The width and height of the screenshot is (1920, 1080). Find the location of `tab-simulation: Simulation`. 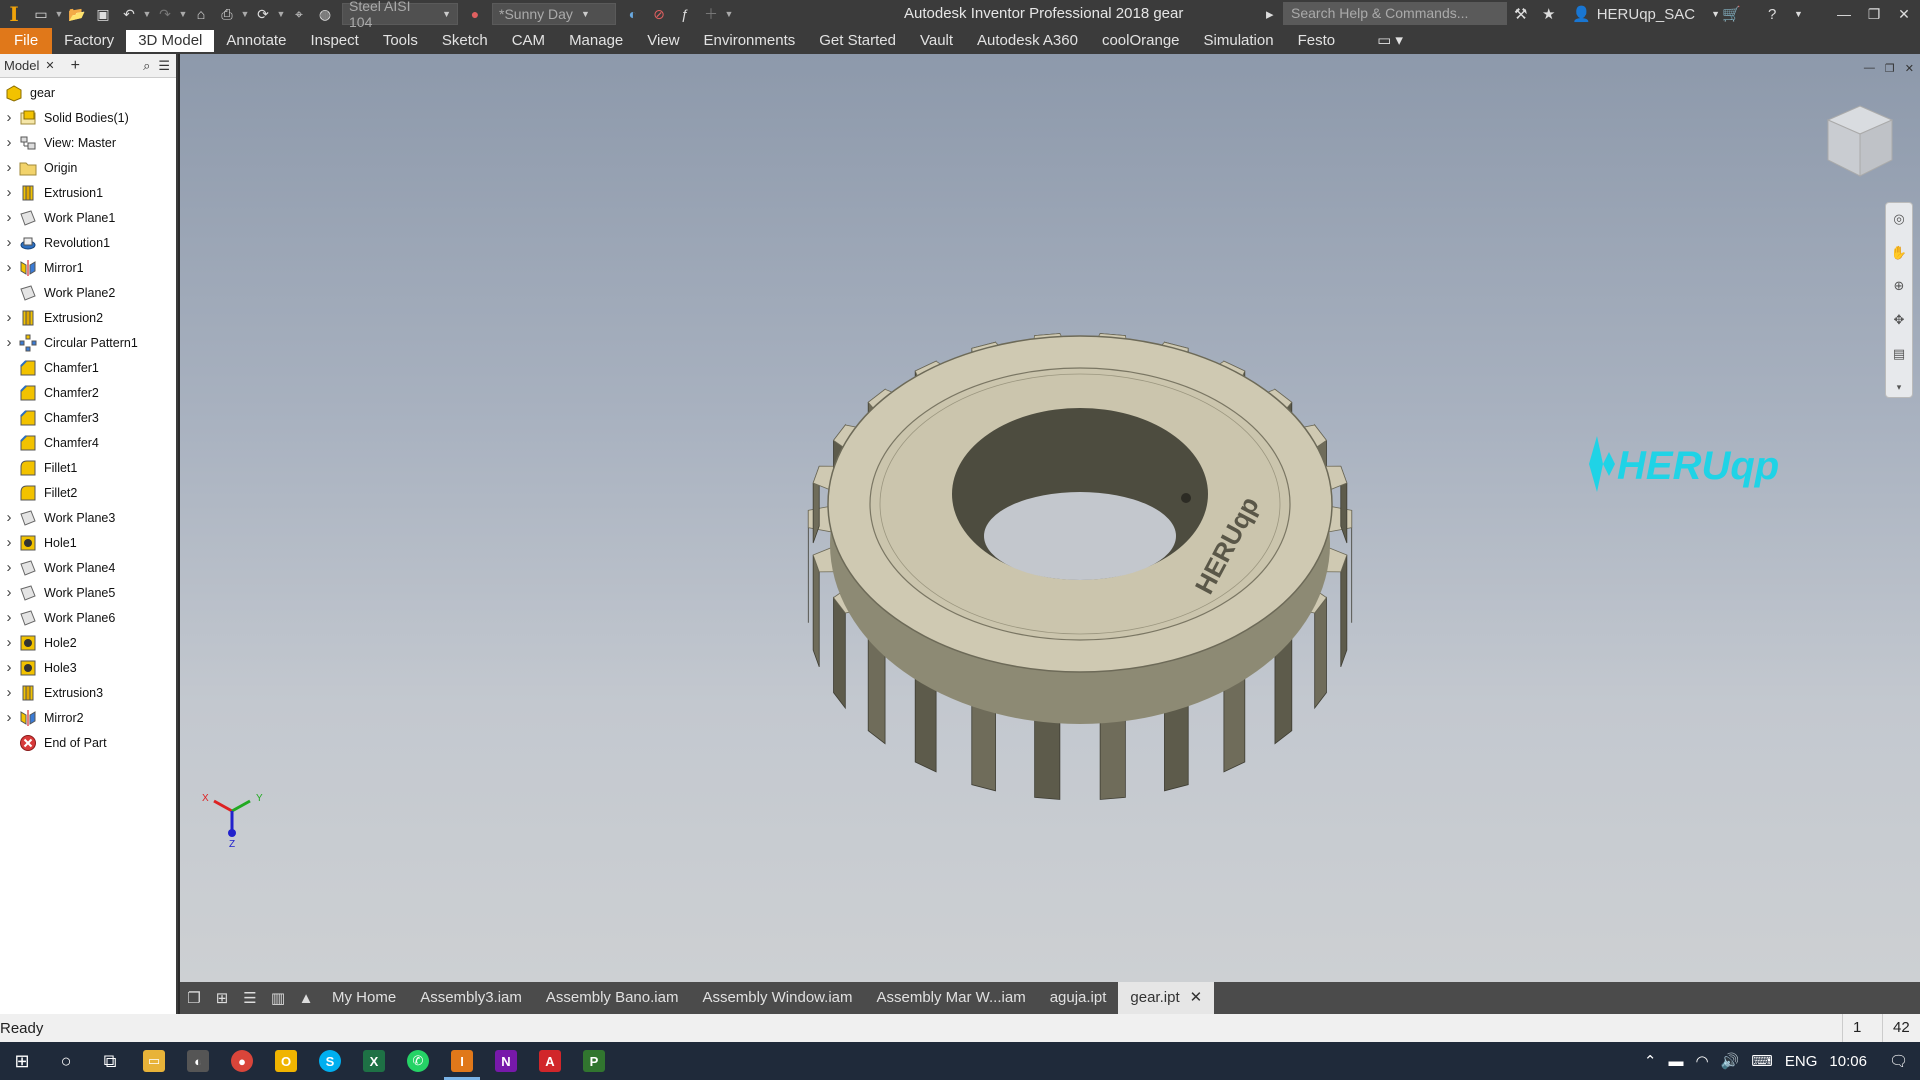

tab-simulation: Simulation is located at coordinates (1239, 41).